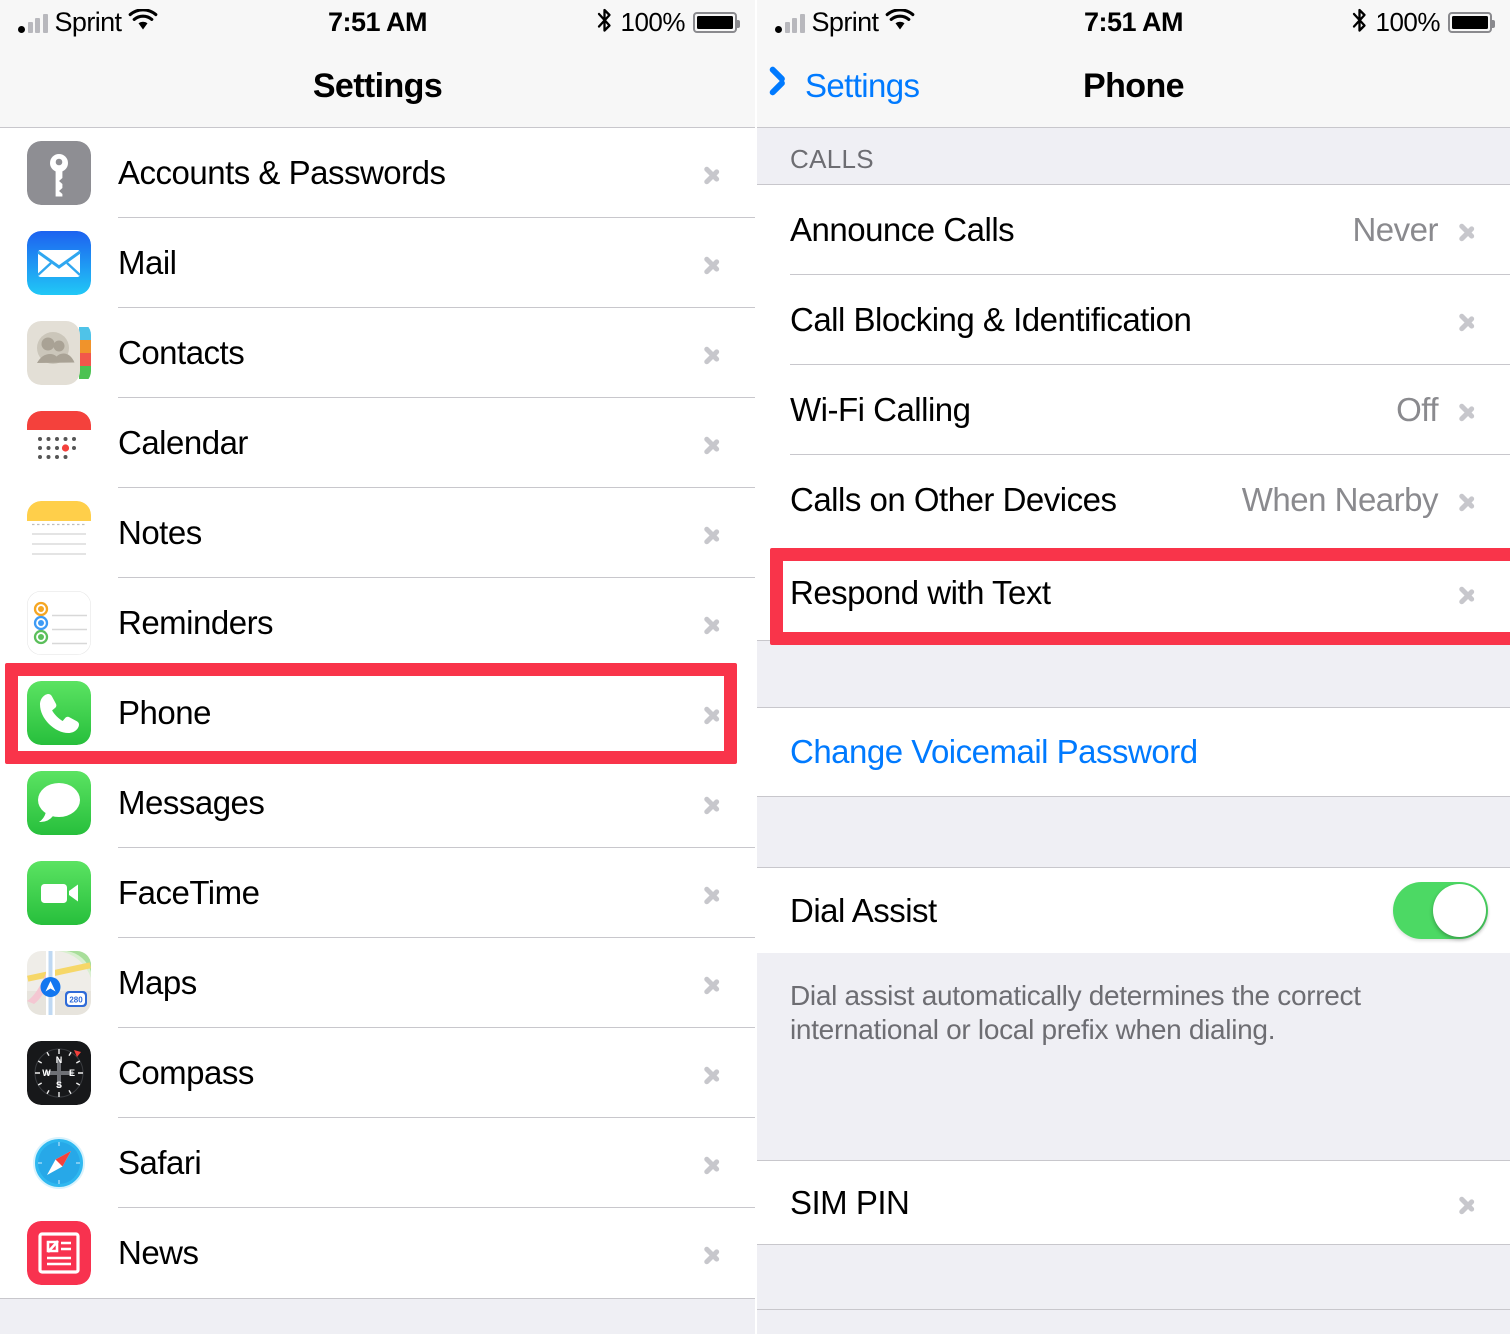 The image size is (1510, 1334). What do you see at coordinates (59, 533) in the screenshot?
I see `notes-icon` at bounding box center [59, 533].